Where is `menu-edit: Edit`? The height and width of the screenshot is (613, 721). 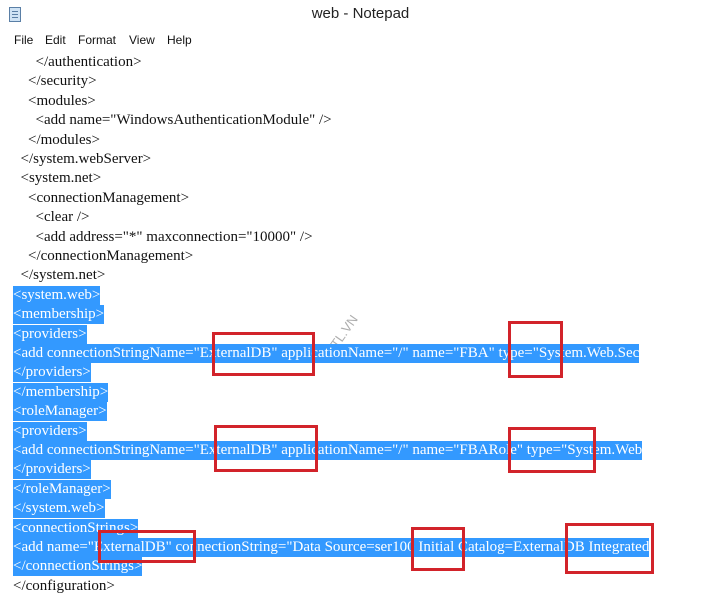 menu-edit: Edit is located at coordinates (55, 40).